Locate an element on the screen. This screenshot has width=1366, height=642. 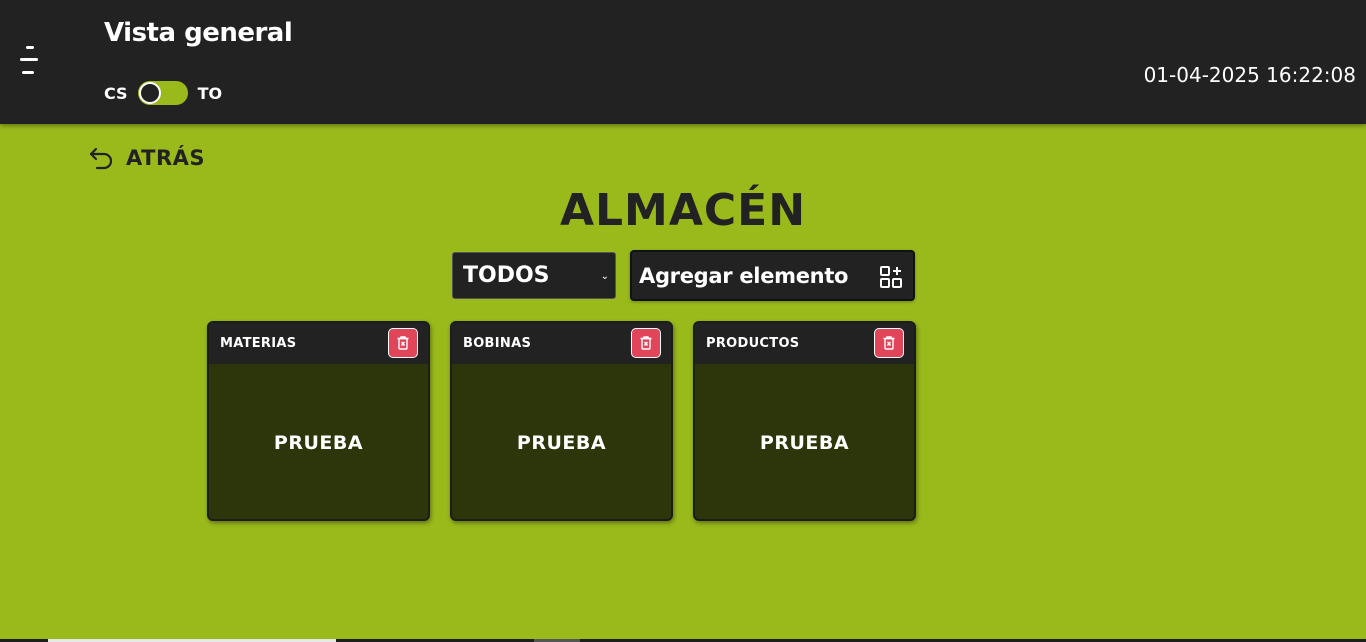
filter-selected-value: TODOS is located at coordinates (506, 275).